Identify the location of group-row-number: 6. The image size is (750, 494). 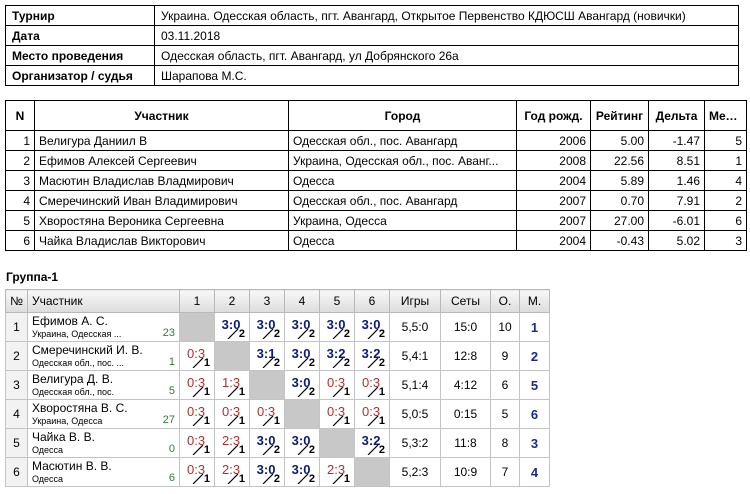
(16, 472).